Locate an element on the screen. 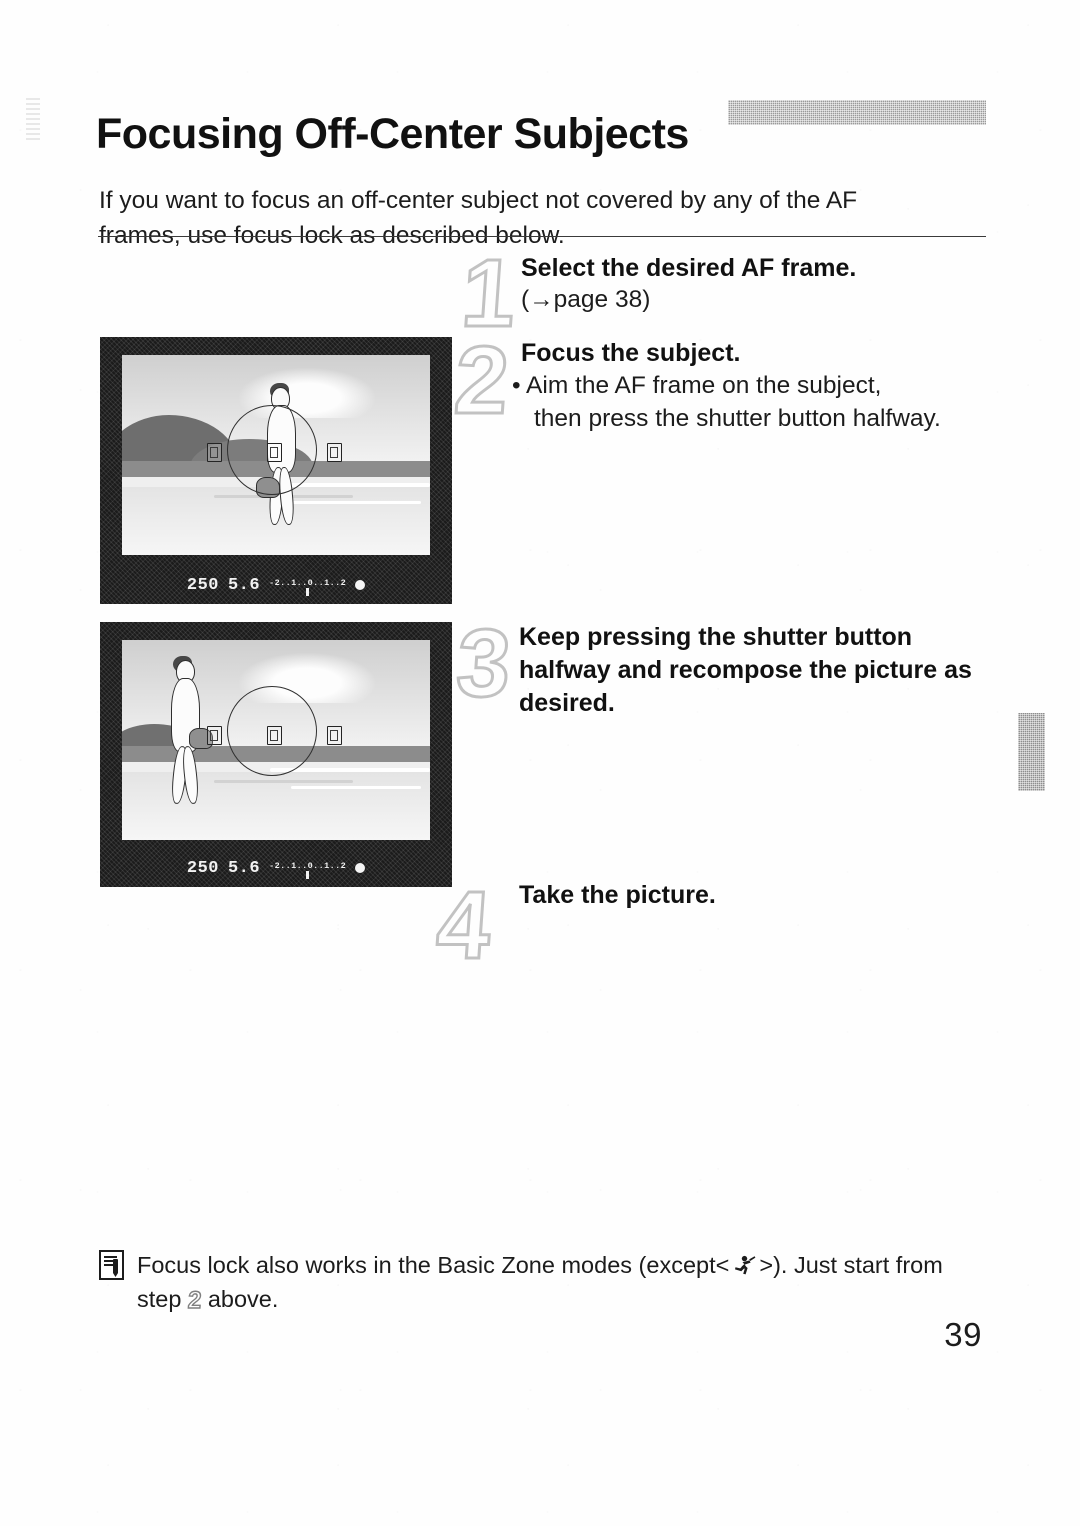 Image resolution: width=1080 pixels, height=1526 pixels. step-2-heading: Focus the subject. is located at coordinates (631, 353).